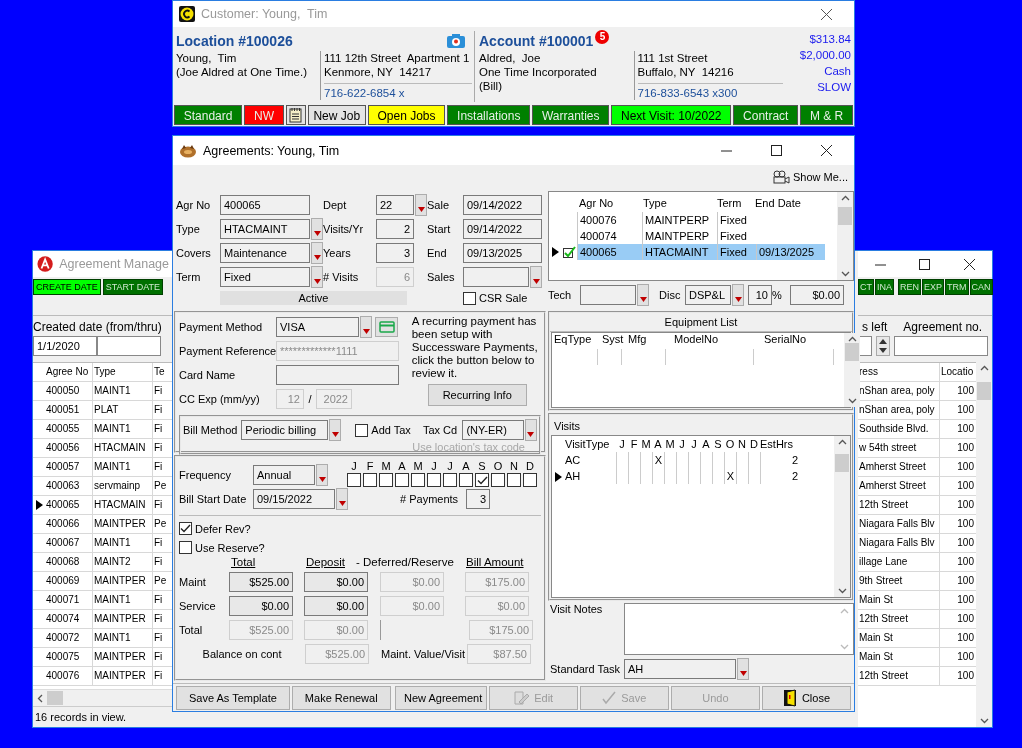 This screenshot has height=748, width=1022. What do you see at coordinates (803, 341) in the screenshot?
I see `column-header: SerialNo` at bounding box center [803, 341].